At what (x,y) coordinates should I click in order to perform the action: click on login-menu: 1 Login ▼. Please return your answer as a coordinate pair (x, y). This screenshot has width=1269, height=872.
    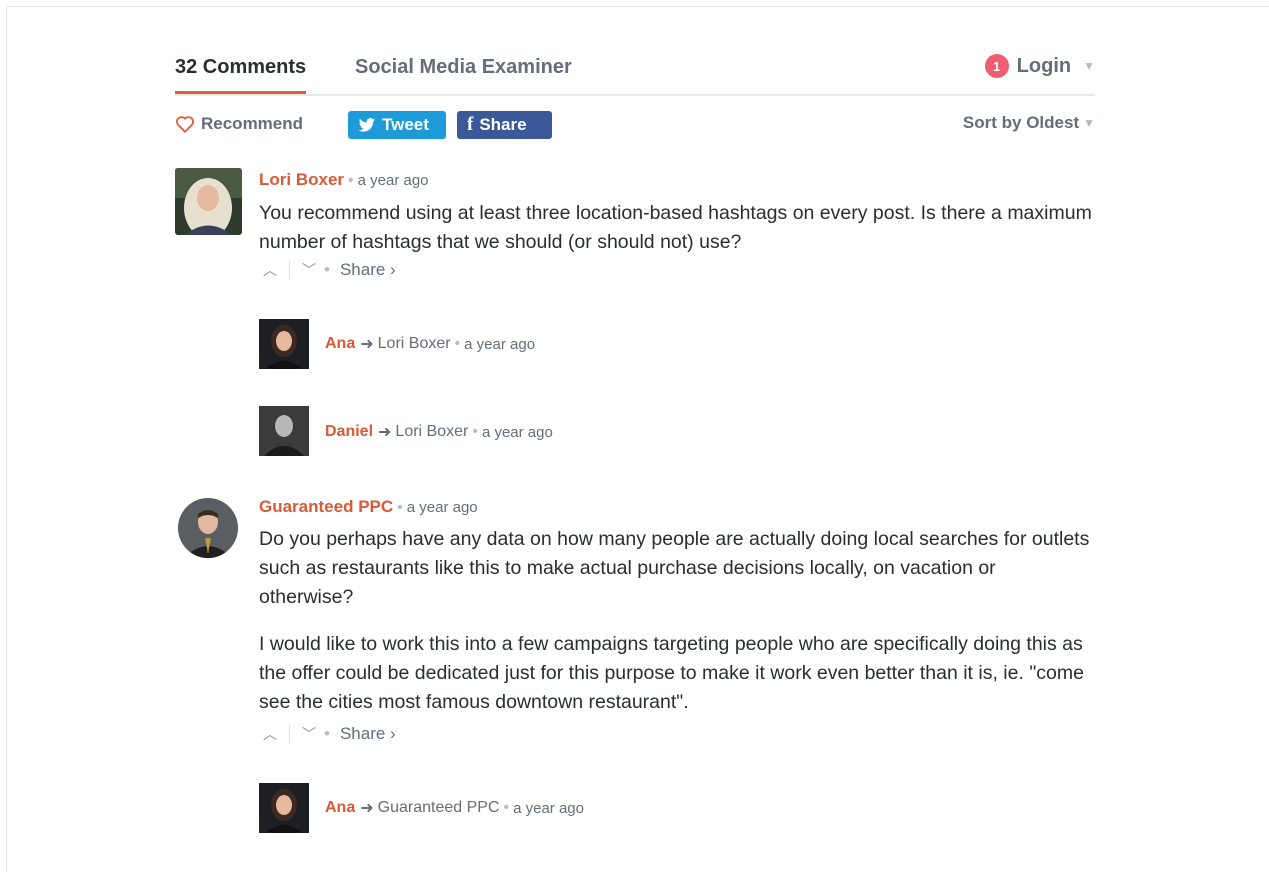
    Looking at the image, I should click on (1039, 66).